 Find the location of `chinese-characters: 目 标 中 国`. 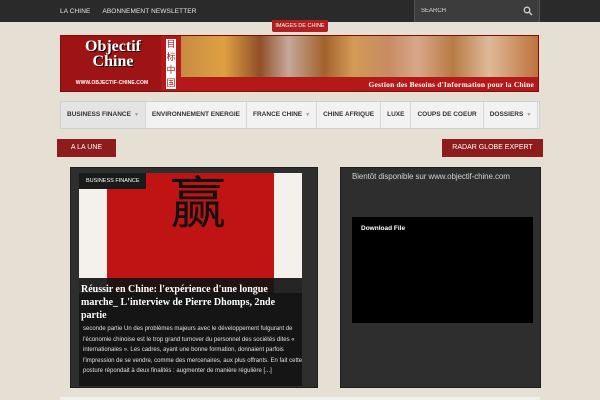

chinese-characters: 目 标 中 国 is located at coordinates (171, 64).